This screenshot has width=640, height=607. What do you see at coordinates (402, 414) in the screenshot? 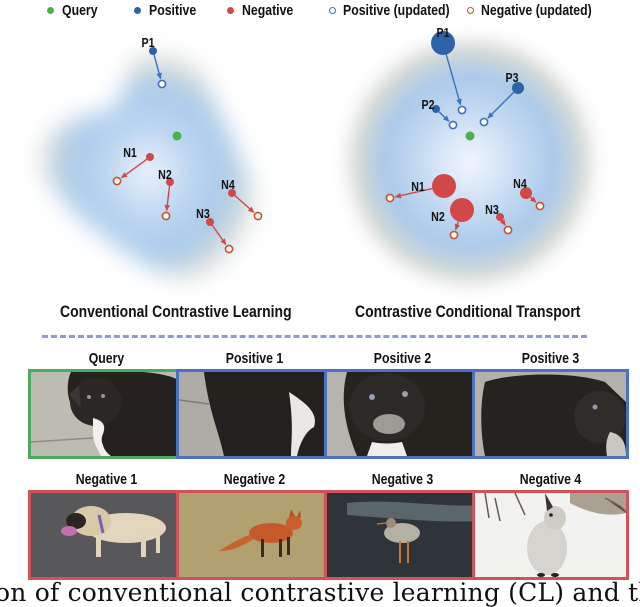
I see `positive-2-image` at bounding box center [402, 414].